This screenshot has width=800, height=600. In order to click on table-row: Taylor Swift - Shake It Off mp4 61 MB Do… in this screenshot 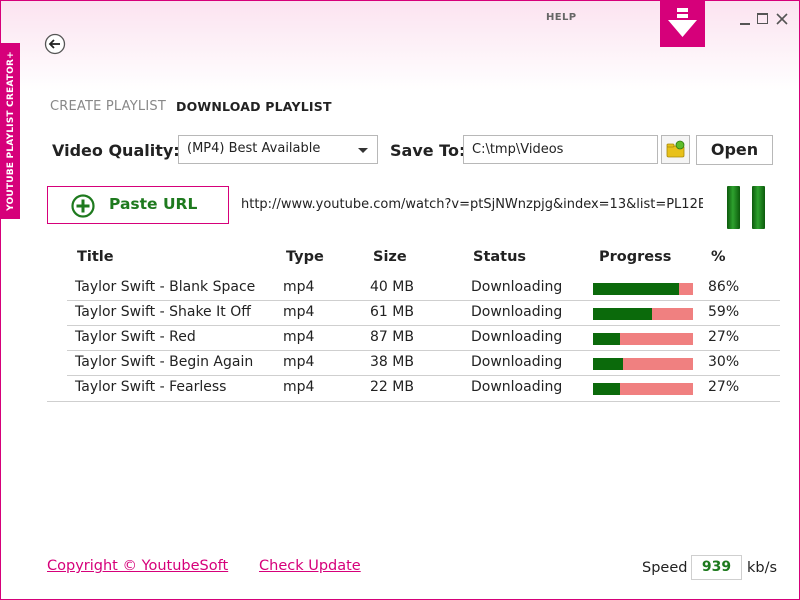, I will do `click(423, 313)`.